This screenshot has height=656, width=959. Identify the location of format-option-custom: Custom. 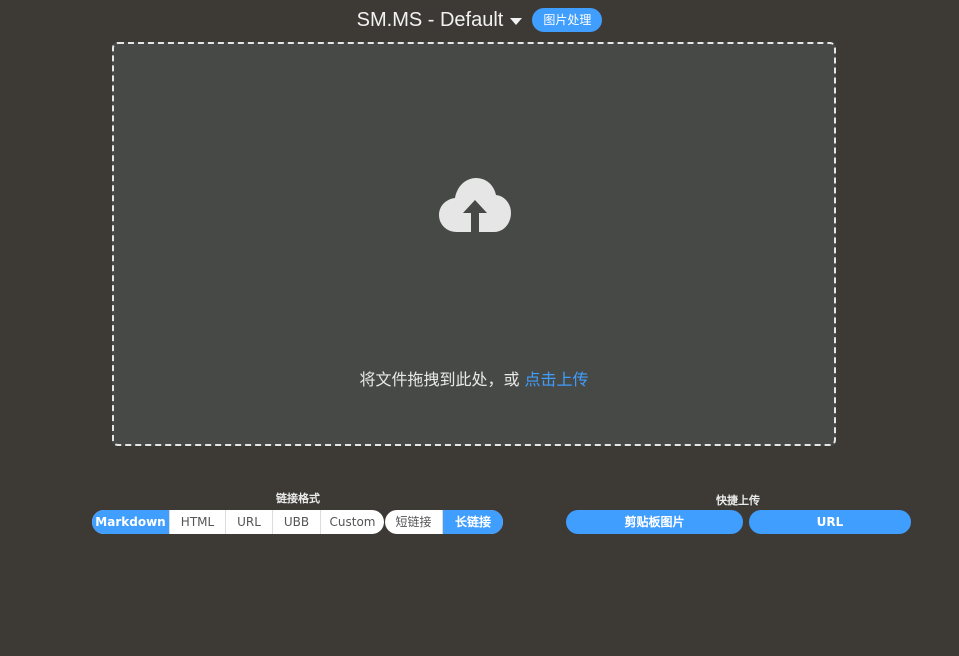
(352, 522).